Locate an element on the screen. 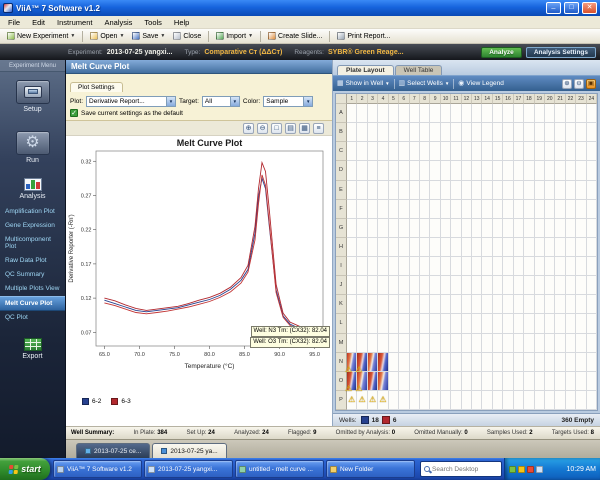  well-N24 is located at coordinates (592, 362).